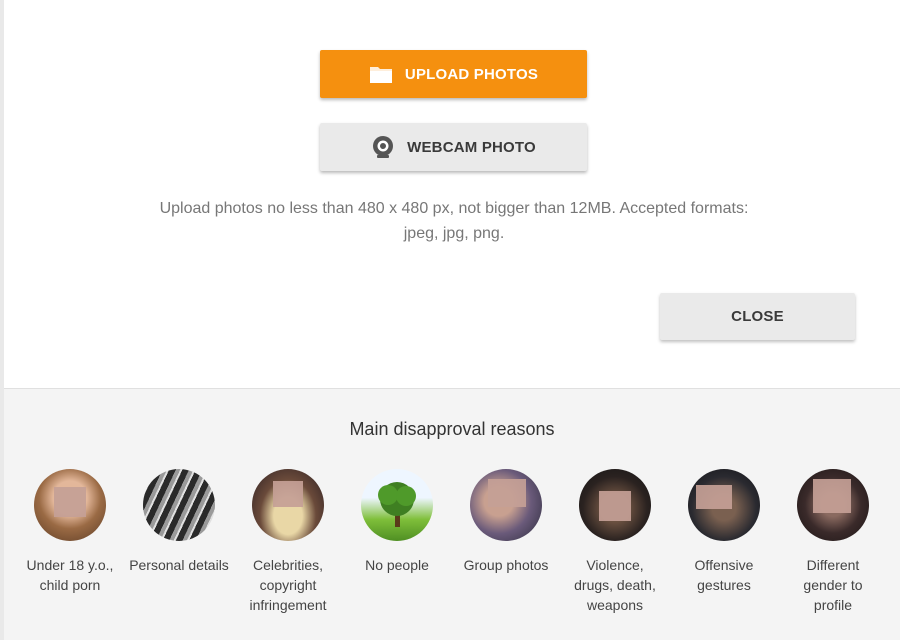 This screenshot has width=900, height=640. Describe the element at coordinates (506, 565) in the screenshot. I see `reason-label: Group photos` at that location.